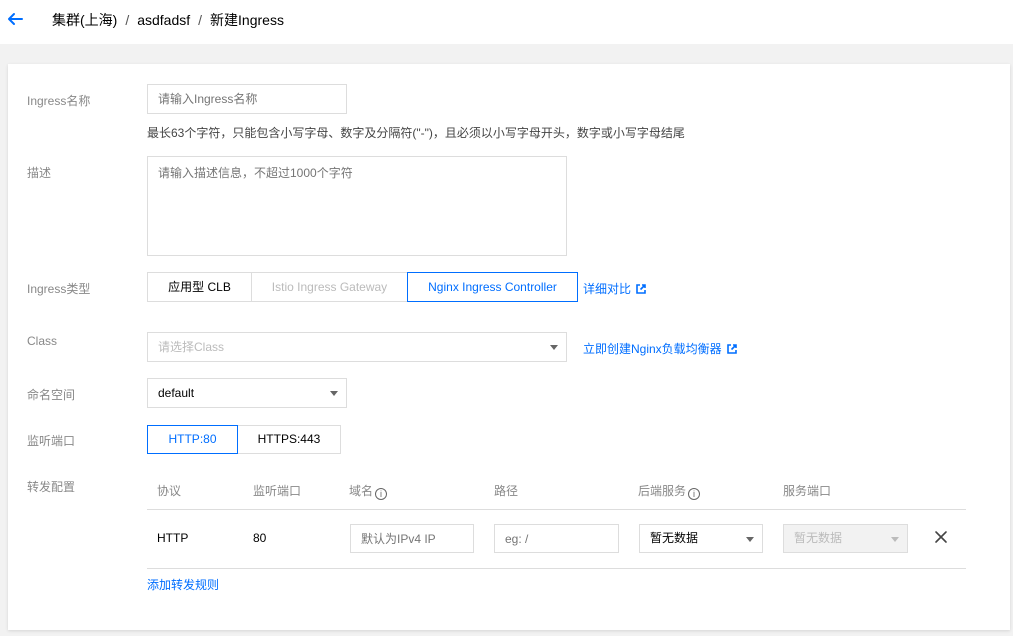 This screenshot has width=1013, height=636. Describe the element at coordinates (289, 439) in the screenshot. I see `port-option-https: HTTPS:443` at that location.